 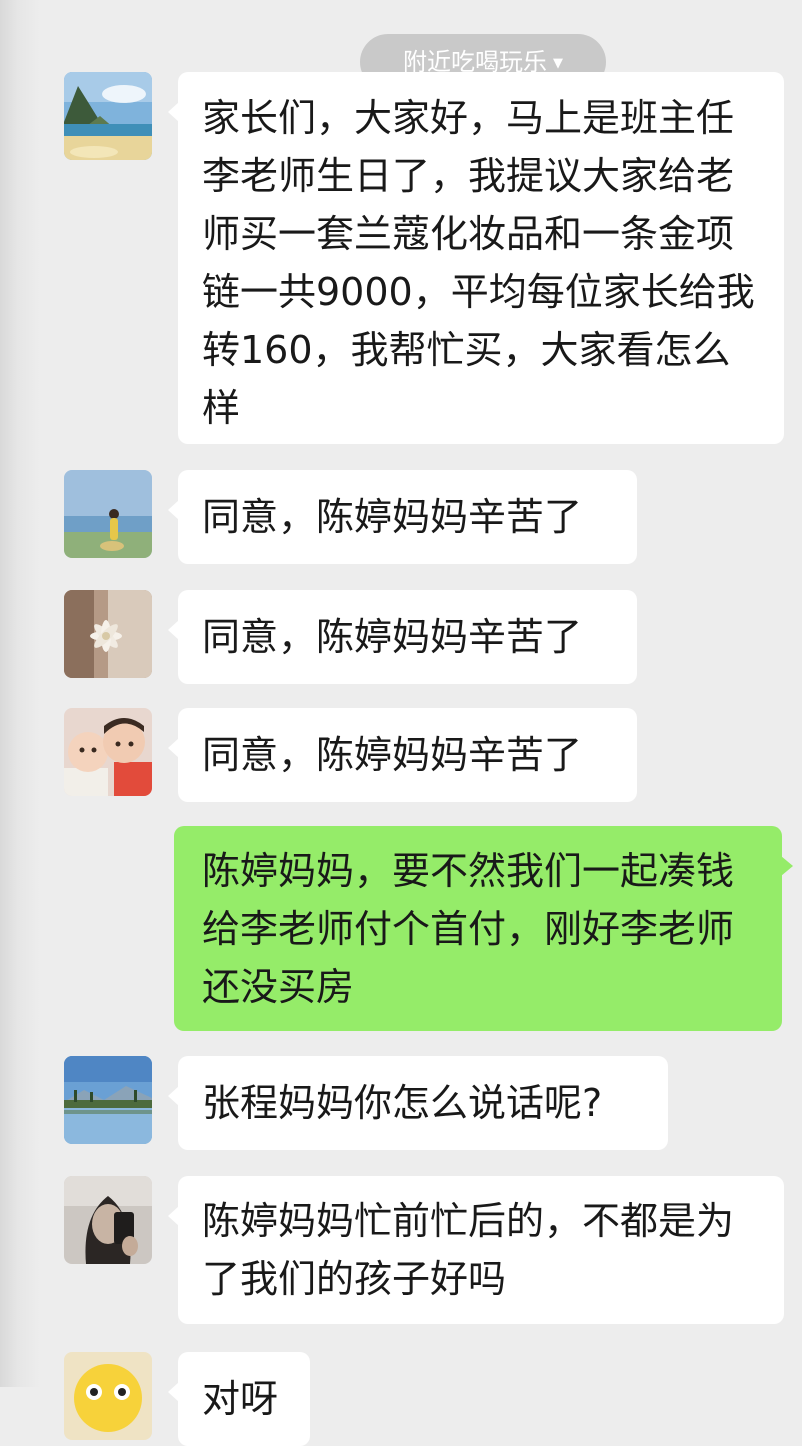 What do you see at coordinates (468, 929) in the screenshot?
I see `message-text: 陈婷妈妈，要不然我们一起凑钱给李老师付个首付，刚好李老师还没买房` at bounding box center [468, 929].